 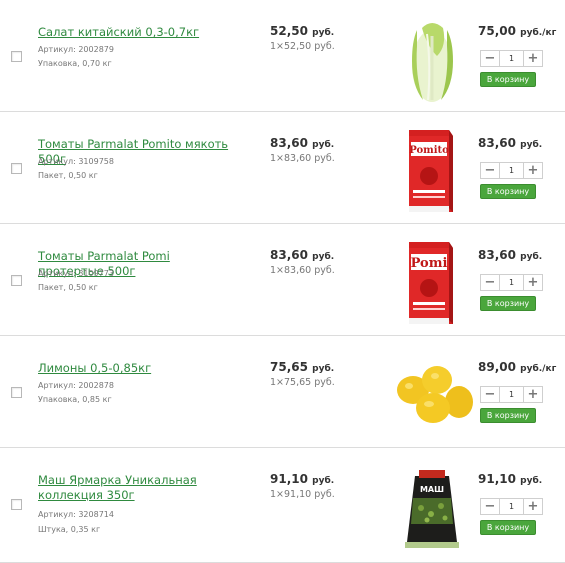 I want to click on unit-price: 89,00 руб./кг, so click(x=517, y=367).